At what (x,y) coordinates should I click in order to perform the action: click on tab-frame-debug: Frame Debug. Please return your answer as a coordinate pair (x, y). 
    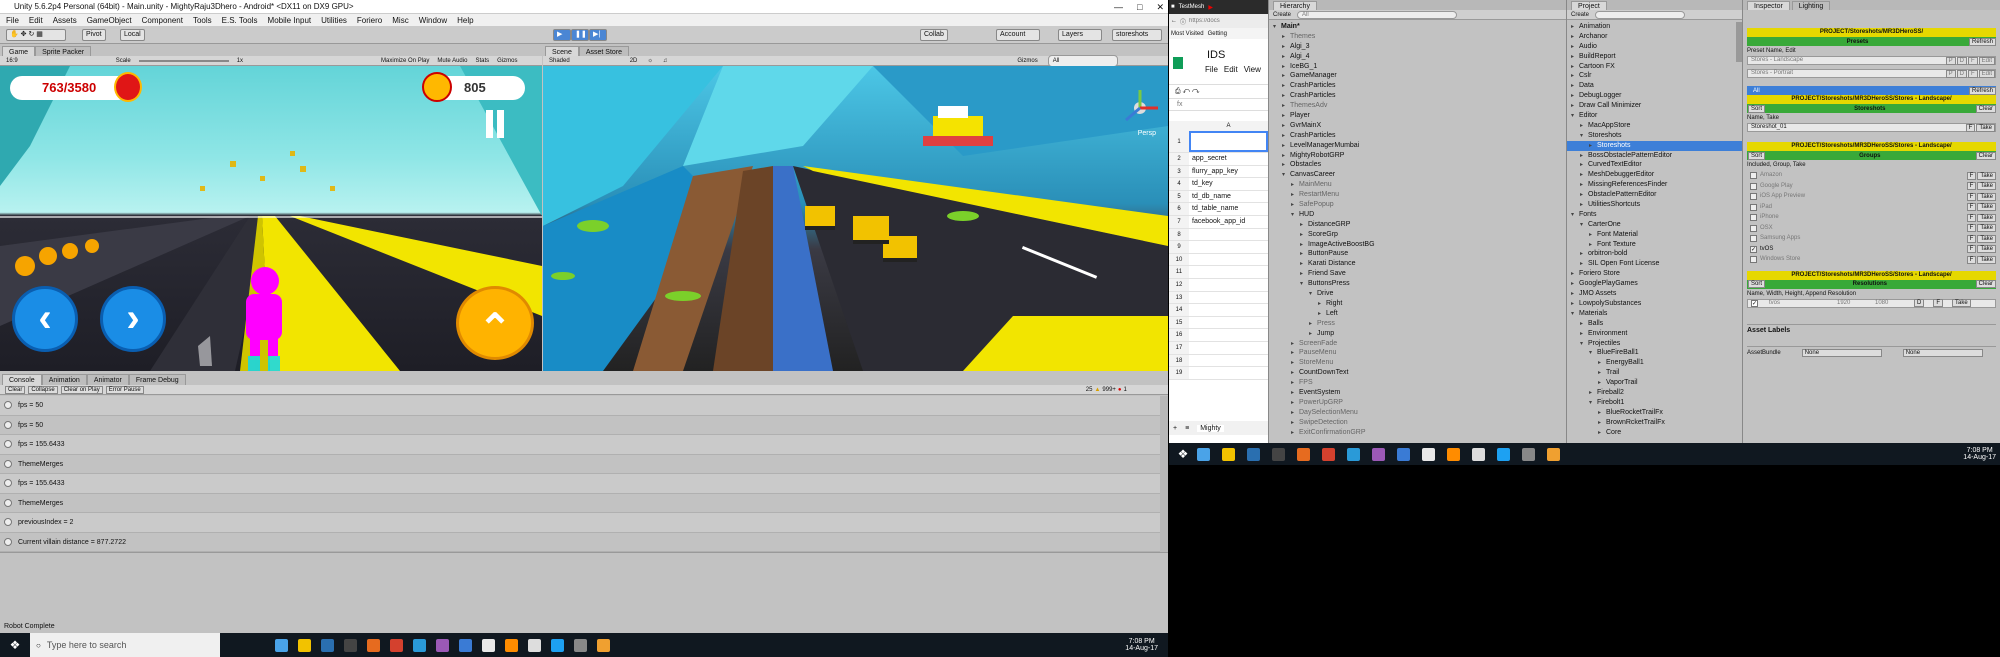
    Looking at the image, I should click on (157, 379).